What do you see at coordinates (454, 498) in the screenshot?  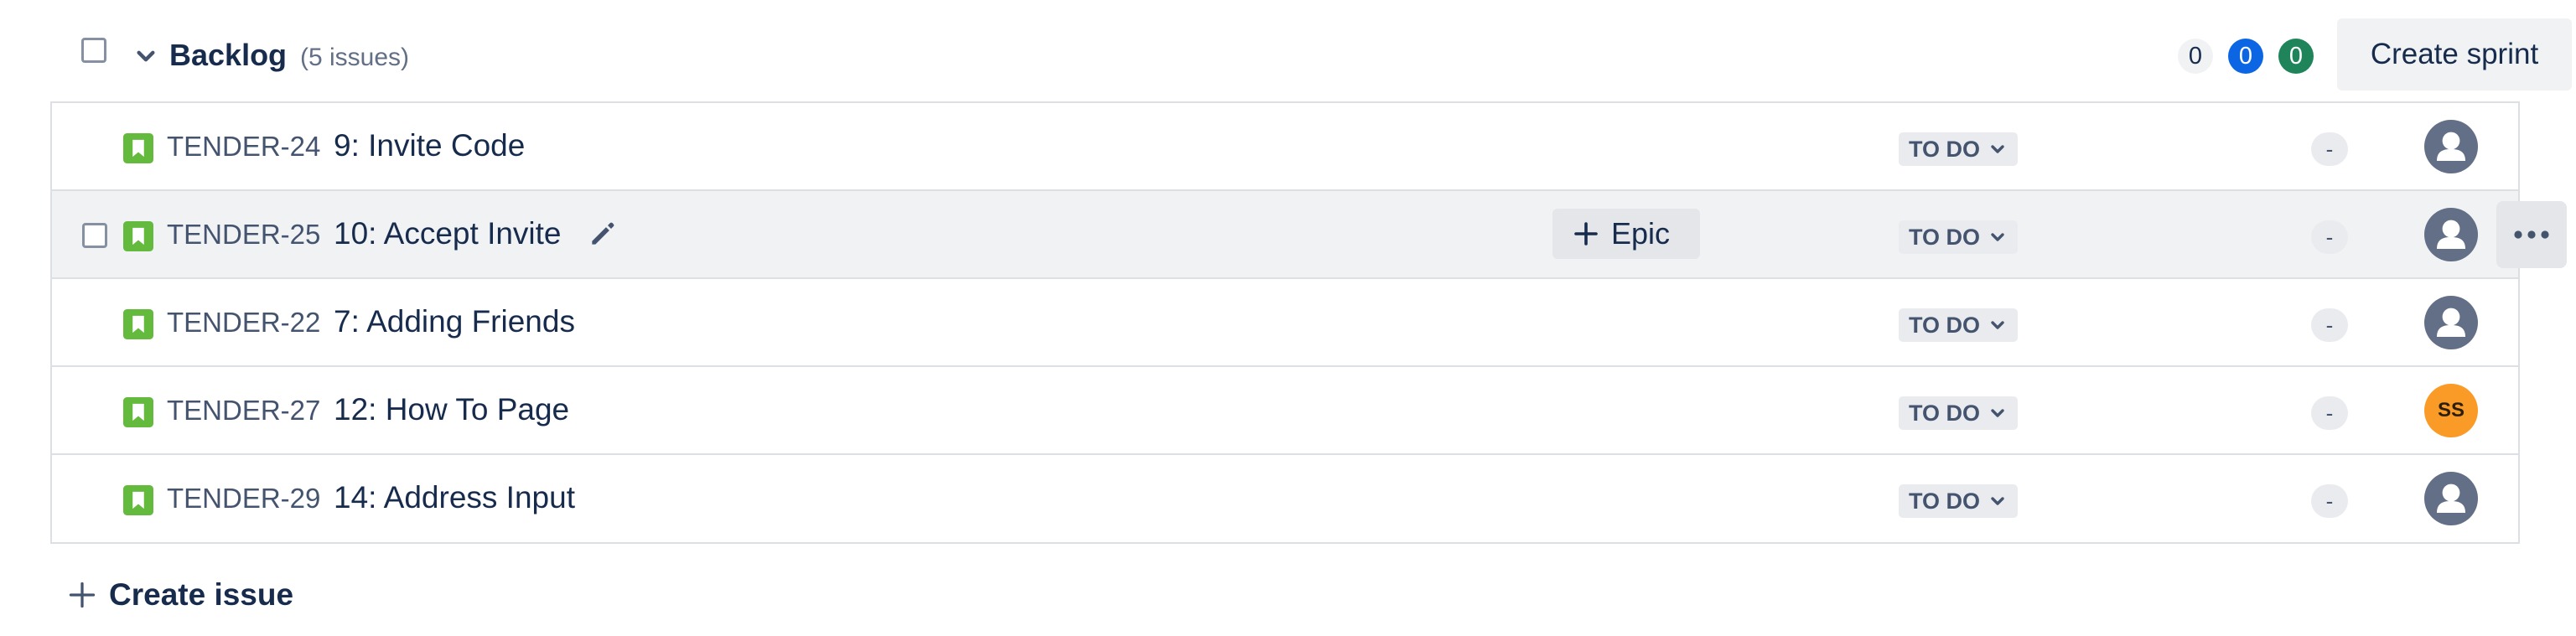 I see `issue-summary: 14: Address Input` at bounding box center [454, 498].